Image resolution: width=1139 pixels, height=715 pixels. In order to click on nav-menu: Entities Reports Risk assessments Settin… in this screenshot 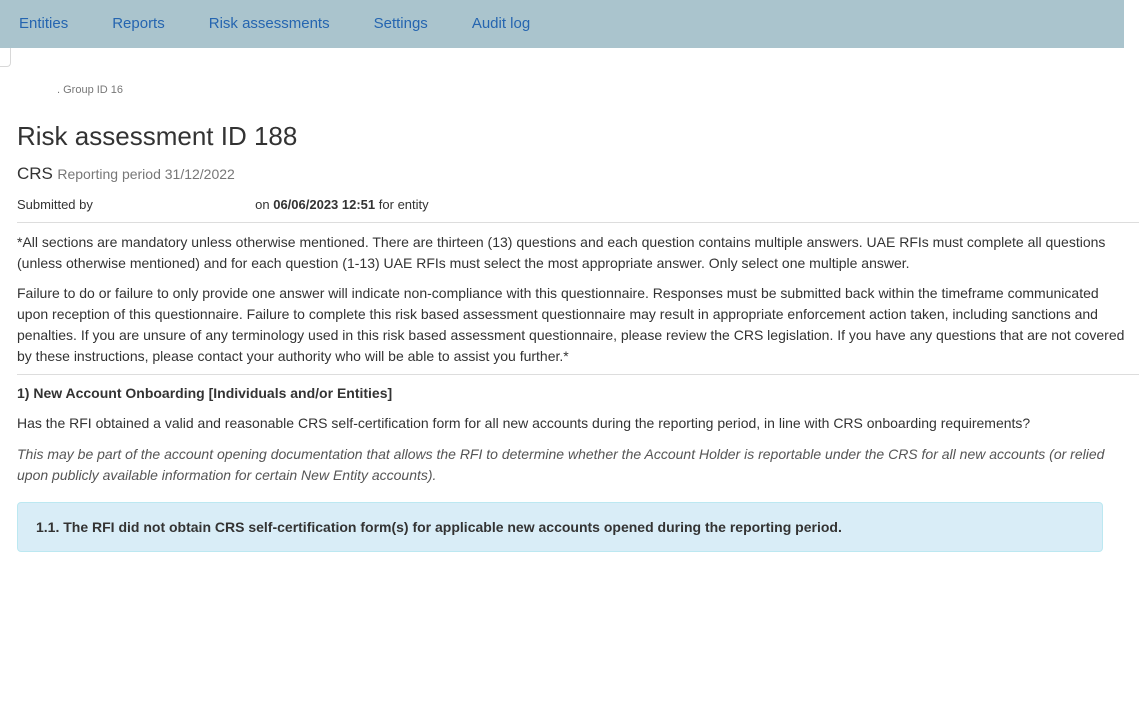, I will do `click(562, 24)`.